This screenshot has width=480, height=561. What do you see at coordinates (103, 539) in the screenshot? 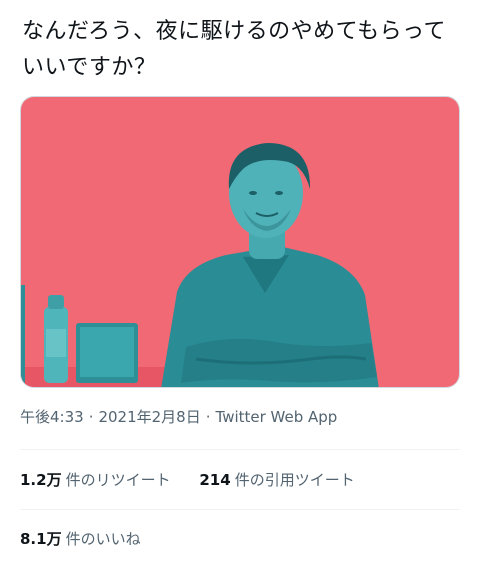
I see `likes-label: 件のいいね` at bounding box center [103, 539].